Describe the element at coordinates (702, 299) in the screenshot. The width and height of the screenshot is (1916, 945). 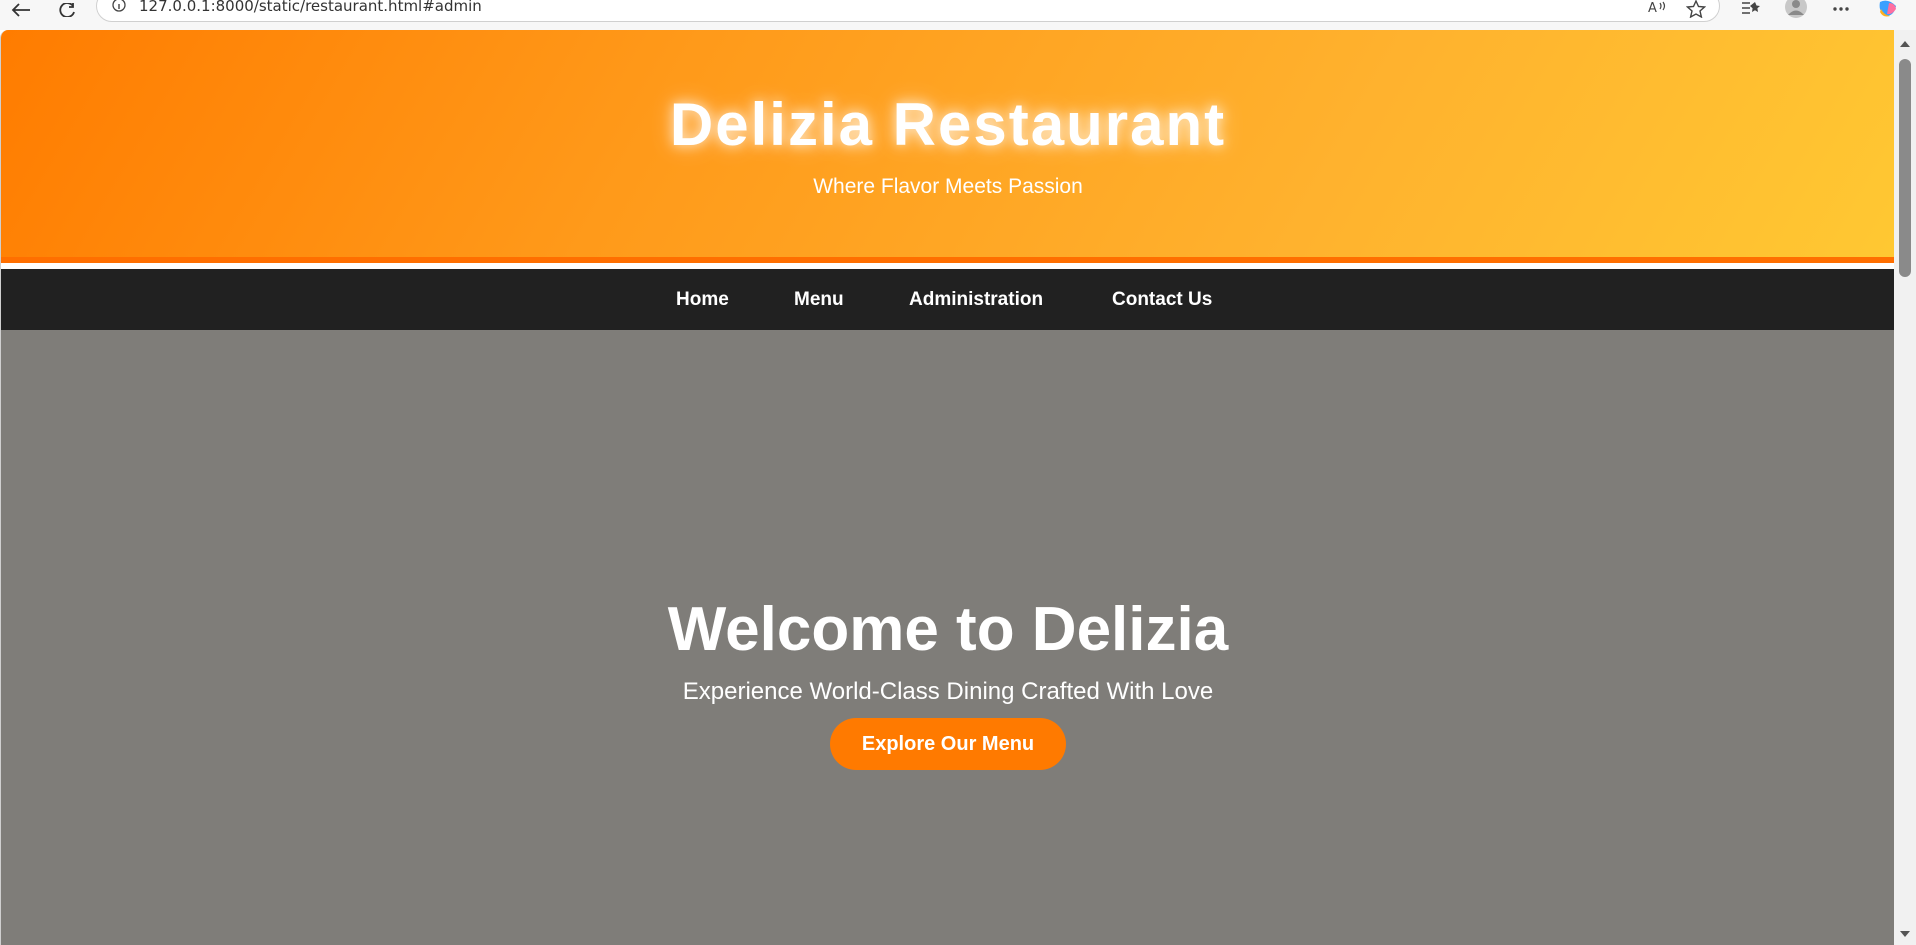
I see `nav-home-link: Home` at that location.